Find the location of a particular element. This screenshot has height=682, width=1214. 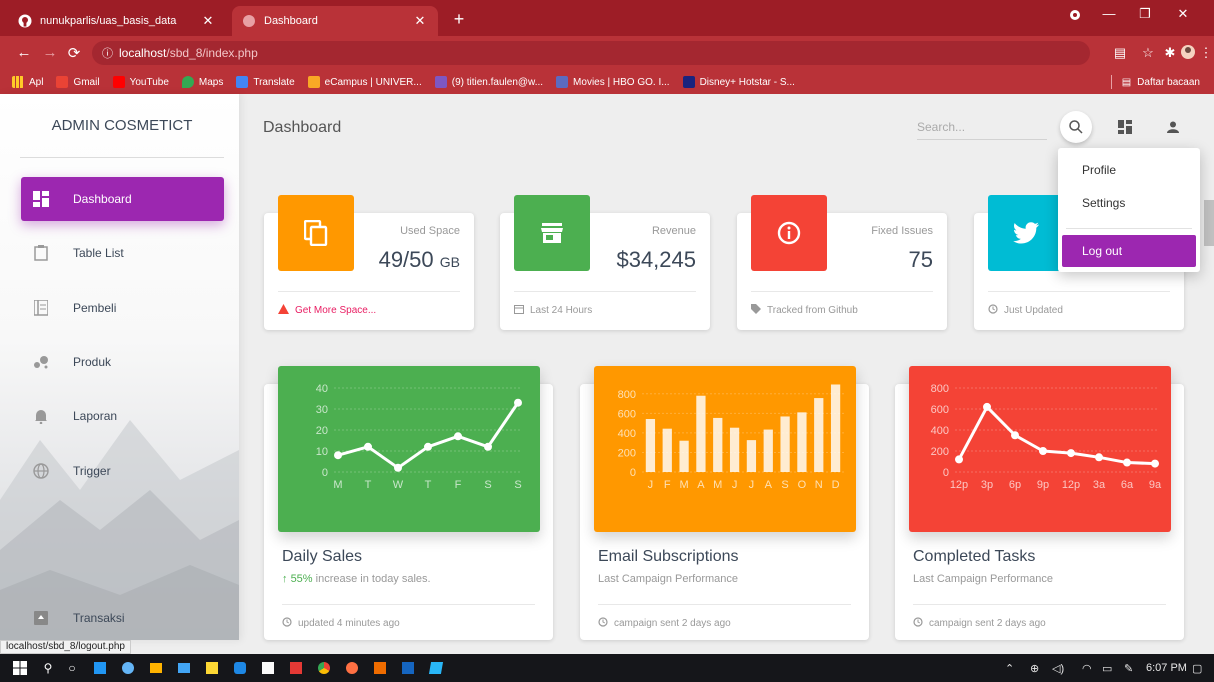

bookmark-maps: Maps is located at coordinates (202, 82).